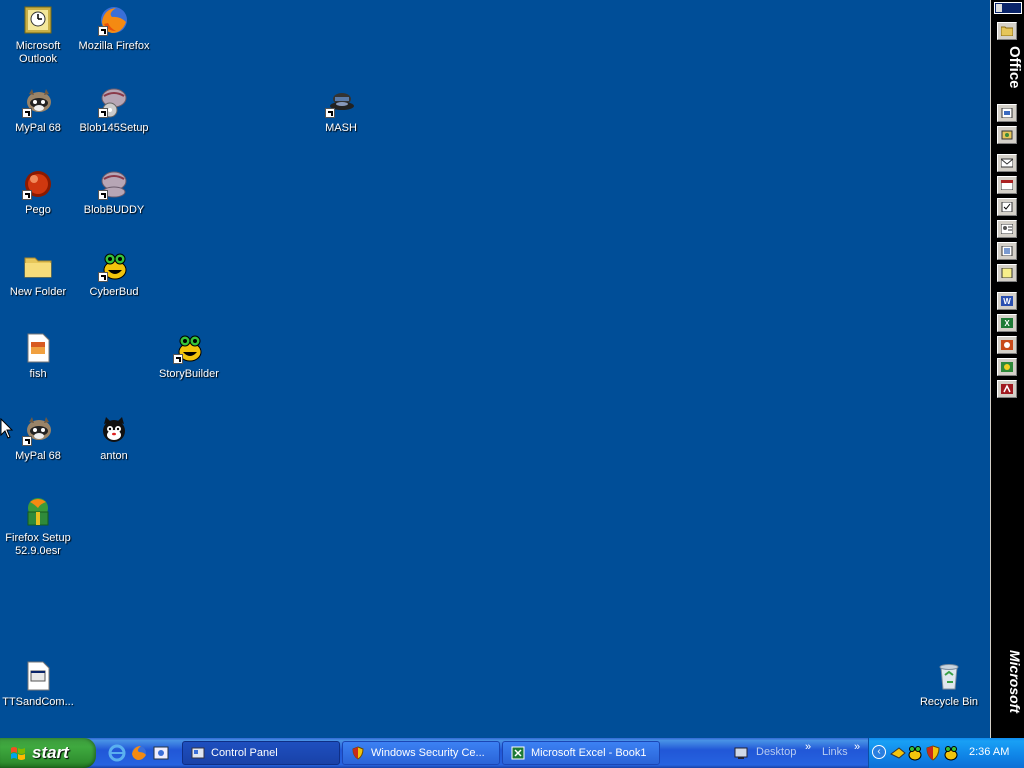 Image resolution: width=1024 pixels, height=768 pixels. What do you see at coordinates (1007, 389) in the screenshot?
I see `access-button` at bounding box center [1007, 389].